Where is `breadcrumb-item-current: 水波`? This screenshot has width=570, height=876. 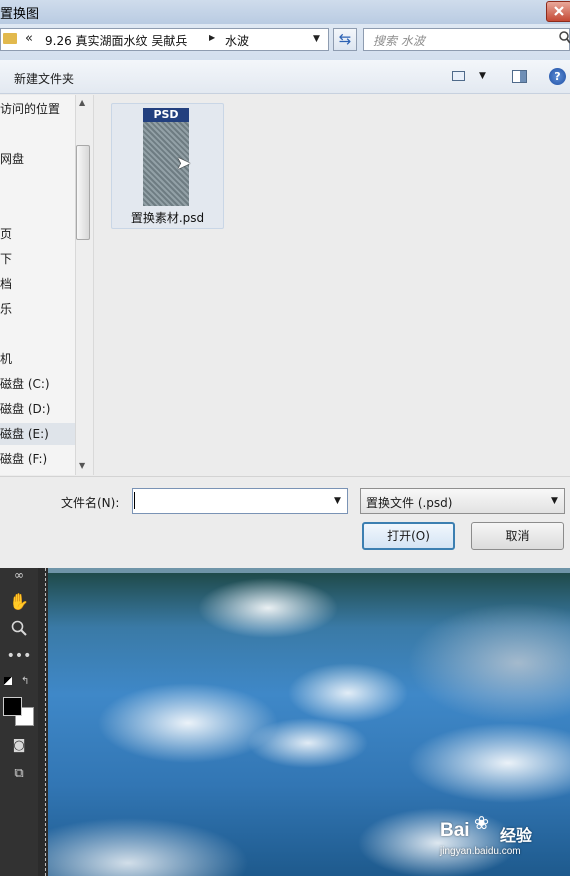
breadcrumb-item-current: 水波 is located at coordinates (237, 40).